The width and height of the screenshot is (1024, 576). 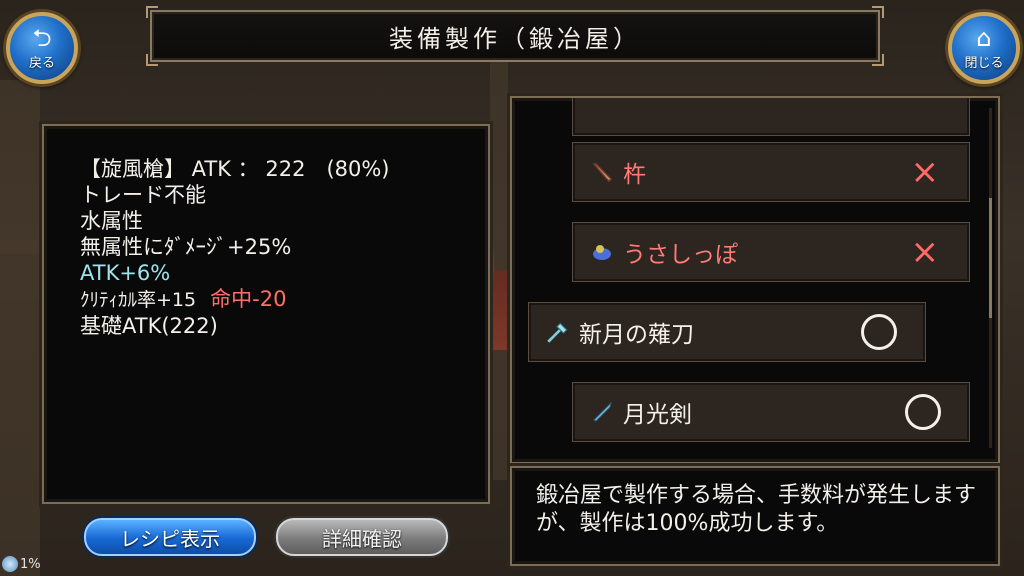 What do you see at coordinates (984, 37) in the screenshot?
I see `home-icon: ⌂` at bounding box center [984, 37].